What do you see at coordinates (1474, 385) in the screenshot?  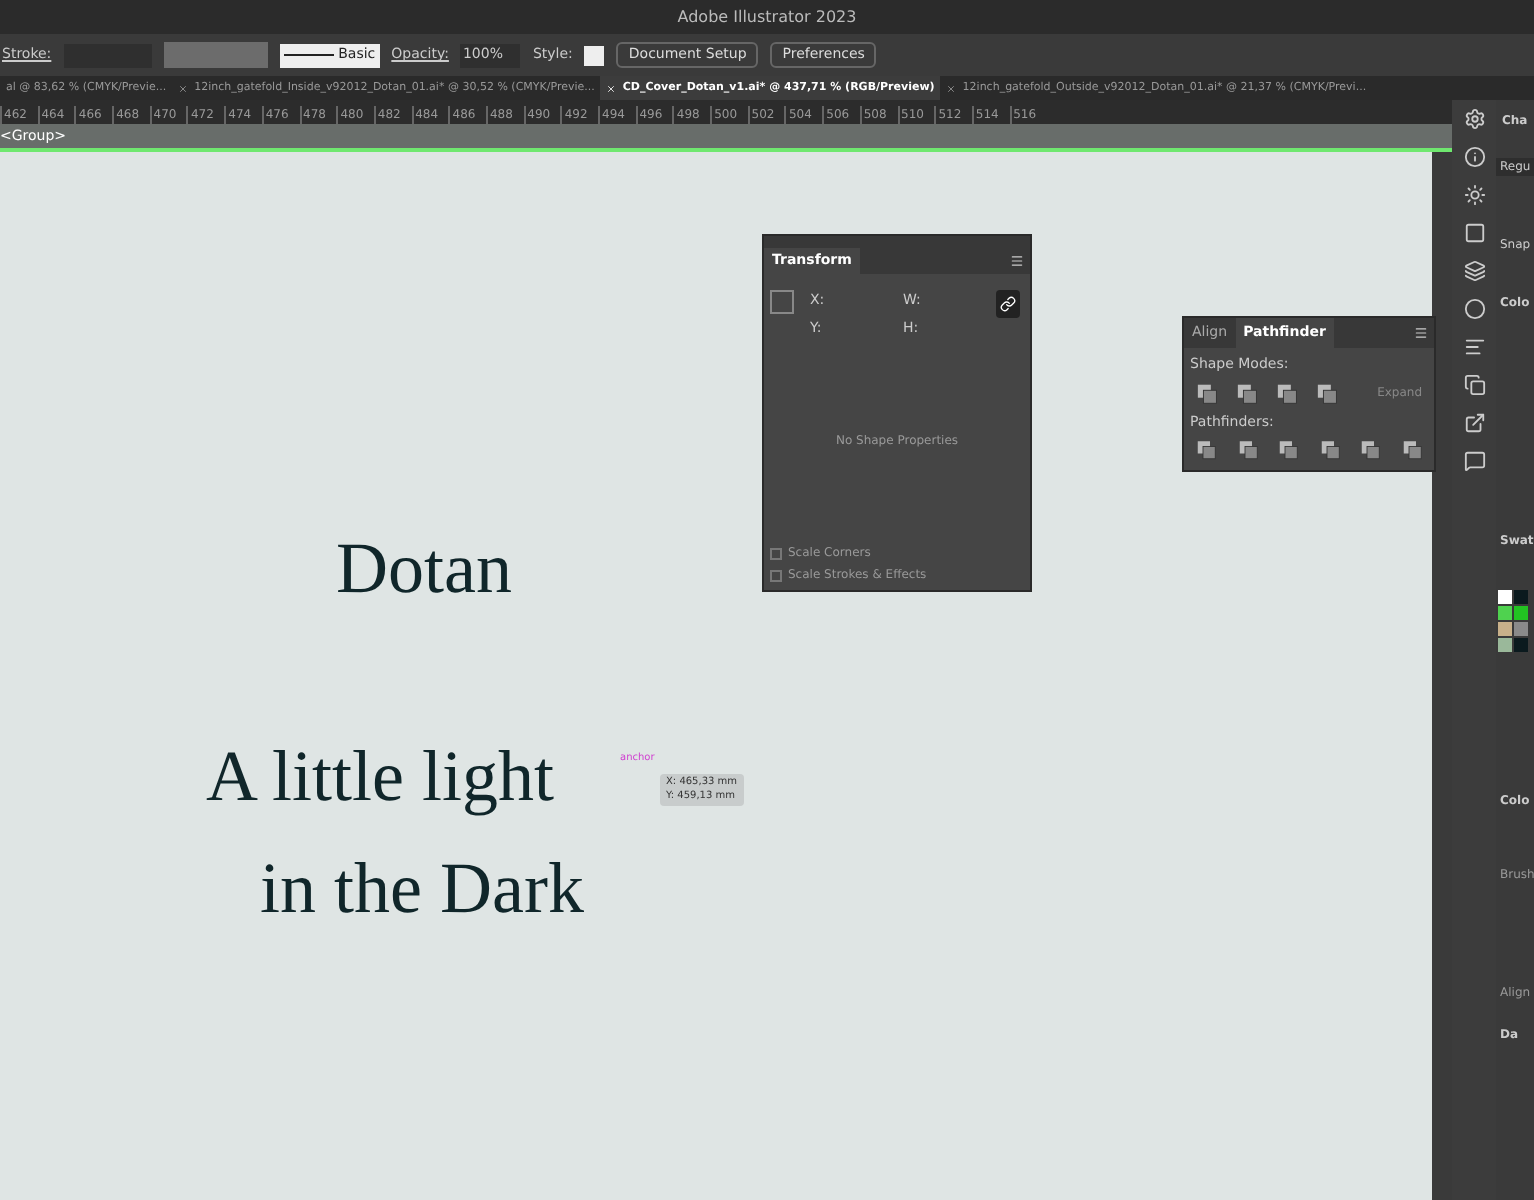 I see `pathfinder-icon` at bounding box center [1474, 385].